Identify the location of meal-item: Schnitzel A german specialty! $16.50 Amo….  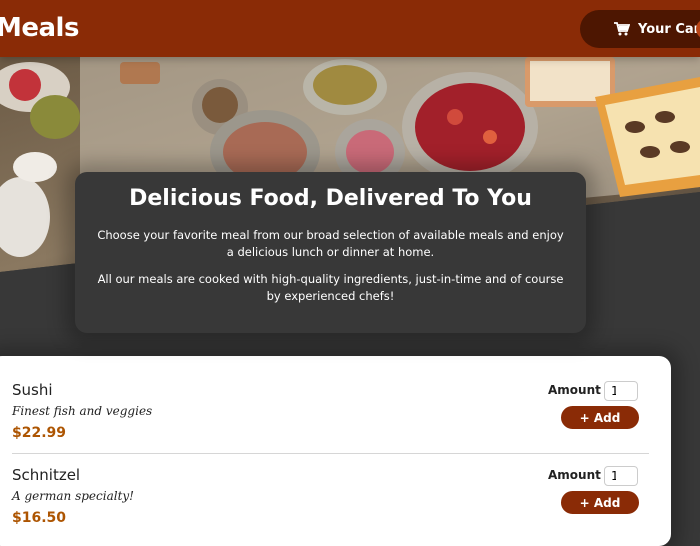
(330, 506).